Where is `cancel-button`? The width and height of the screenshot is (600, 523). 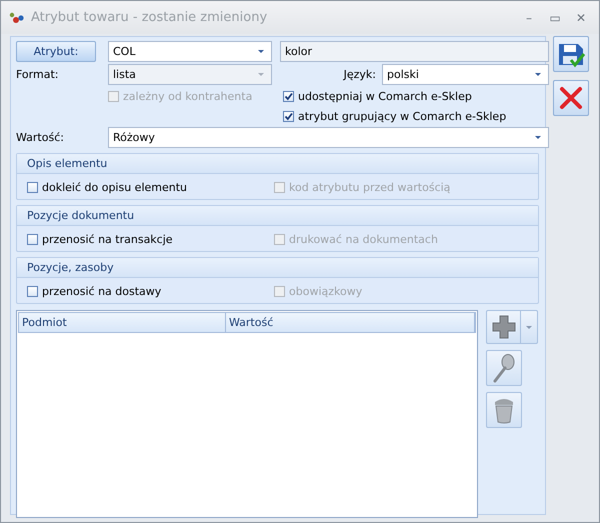 cancel-button is located at coordinates (571, 98).